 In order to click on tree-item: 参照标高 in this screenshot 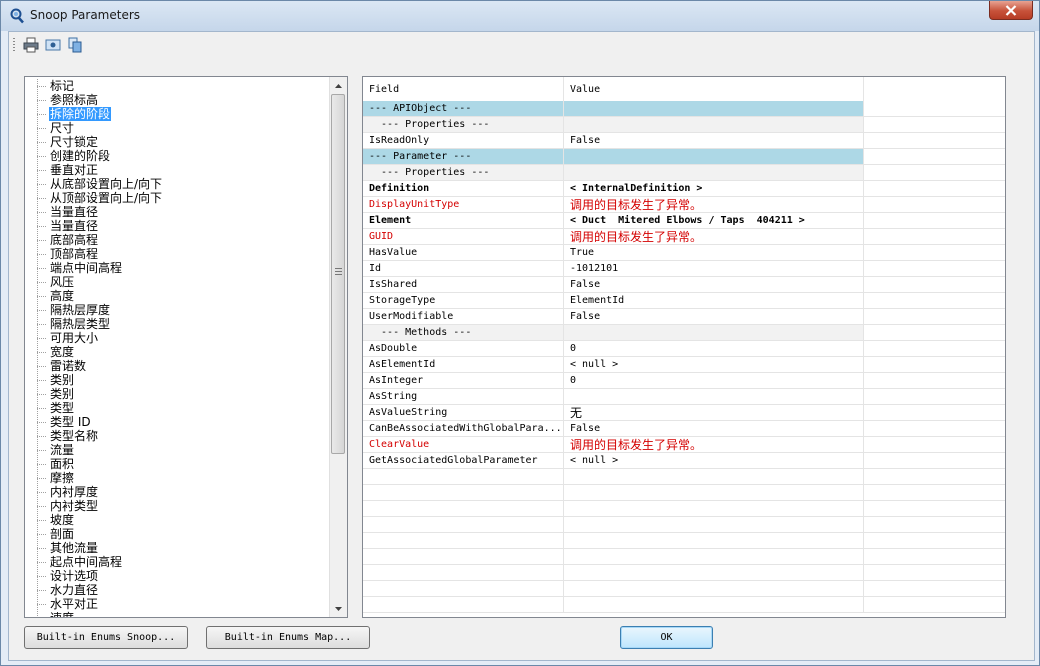, I will do `click(176, 100)`.